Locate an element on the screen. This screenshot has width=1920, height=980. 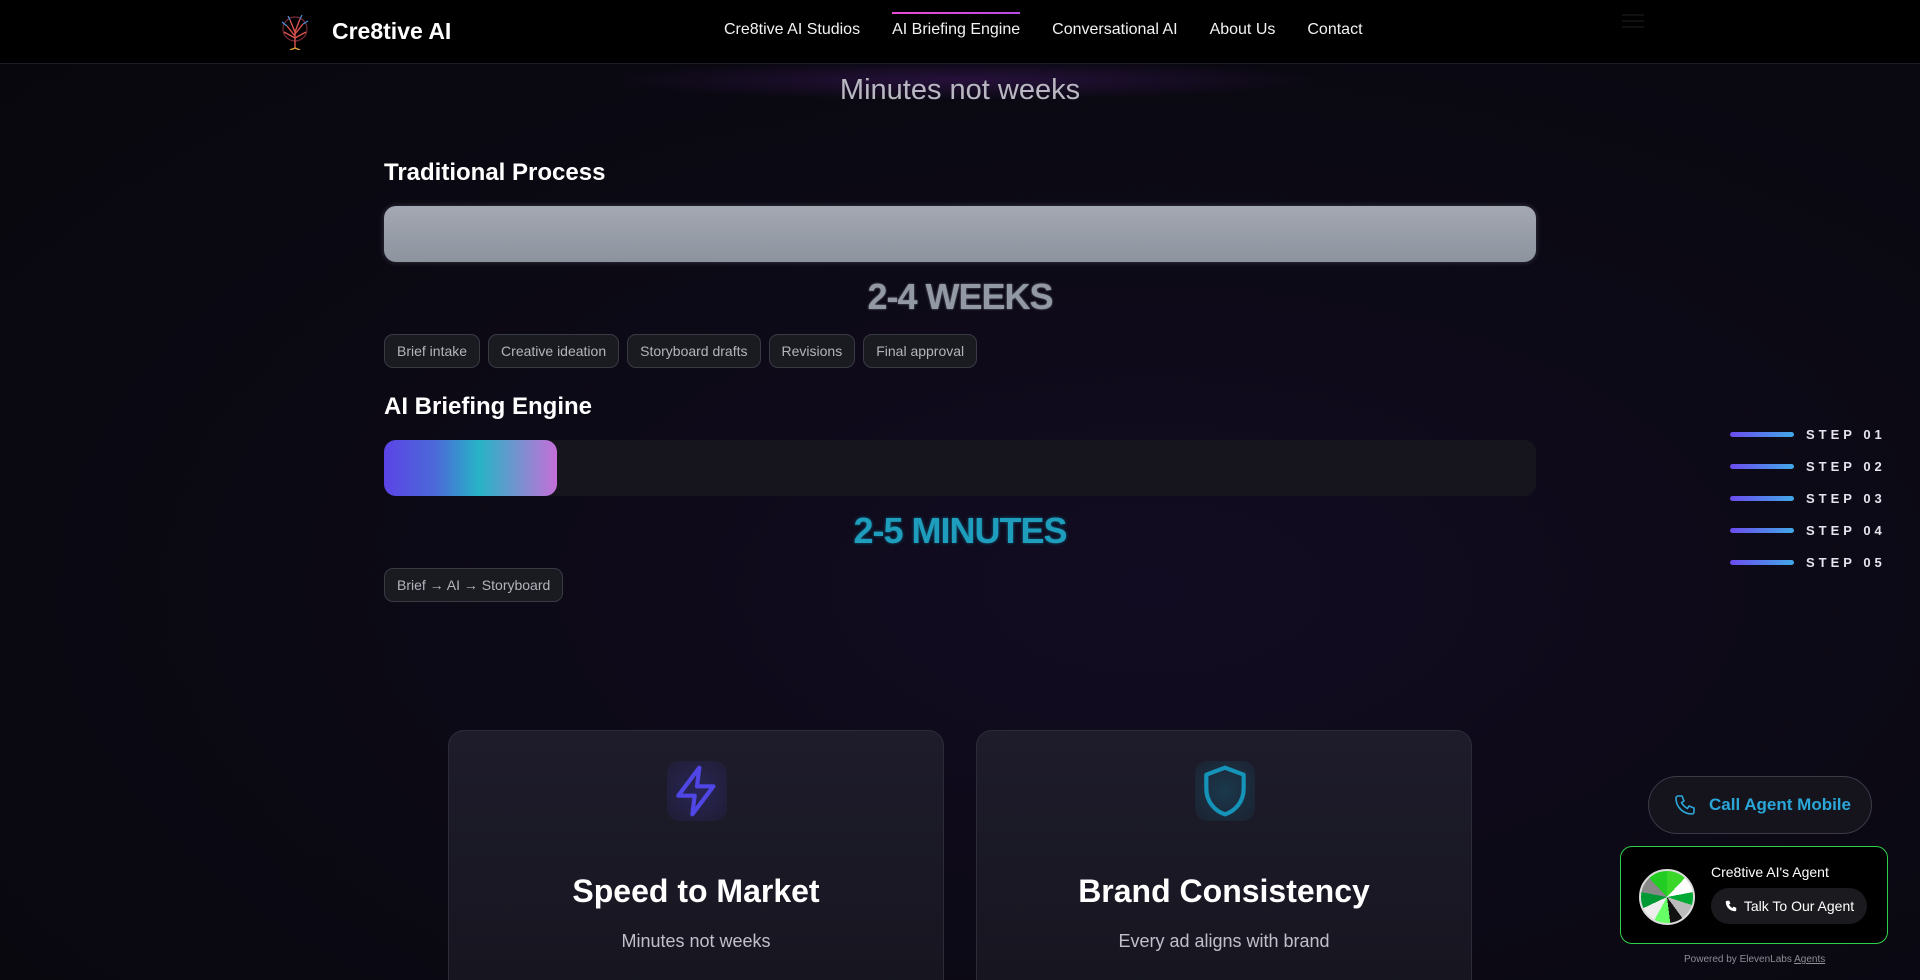
ai-duration: 2-5 MINUTES is located at coordinates (960, 530).